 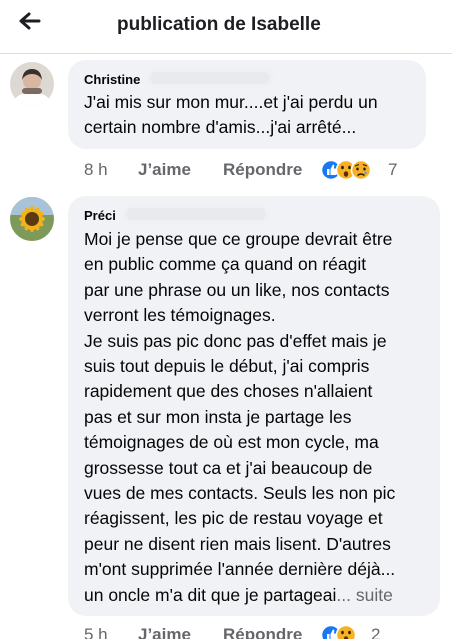 I want to click on reaction-count: 7, so click(x=392, y=170).